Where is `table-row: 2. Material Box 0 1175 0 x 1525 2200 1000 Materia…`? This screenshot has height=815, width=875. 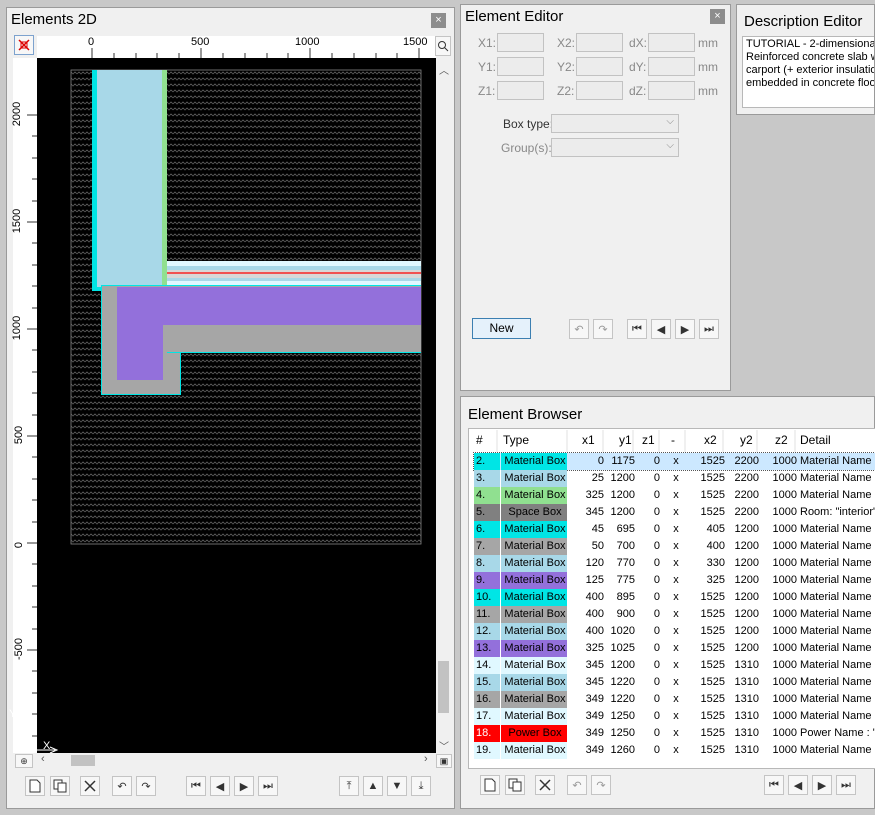
table-row: 2. Material Box 0 1175 0 x 1525 2200 1000 Materia… is located at coordinates (674, 461).